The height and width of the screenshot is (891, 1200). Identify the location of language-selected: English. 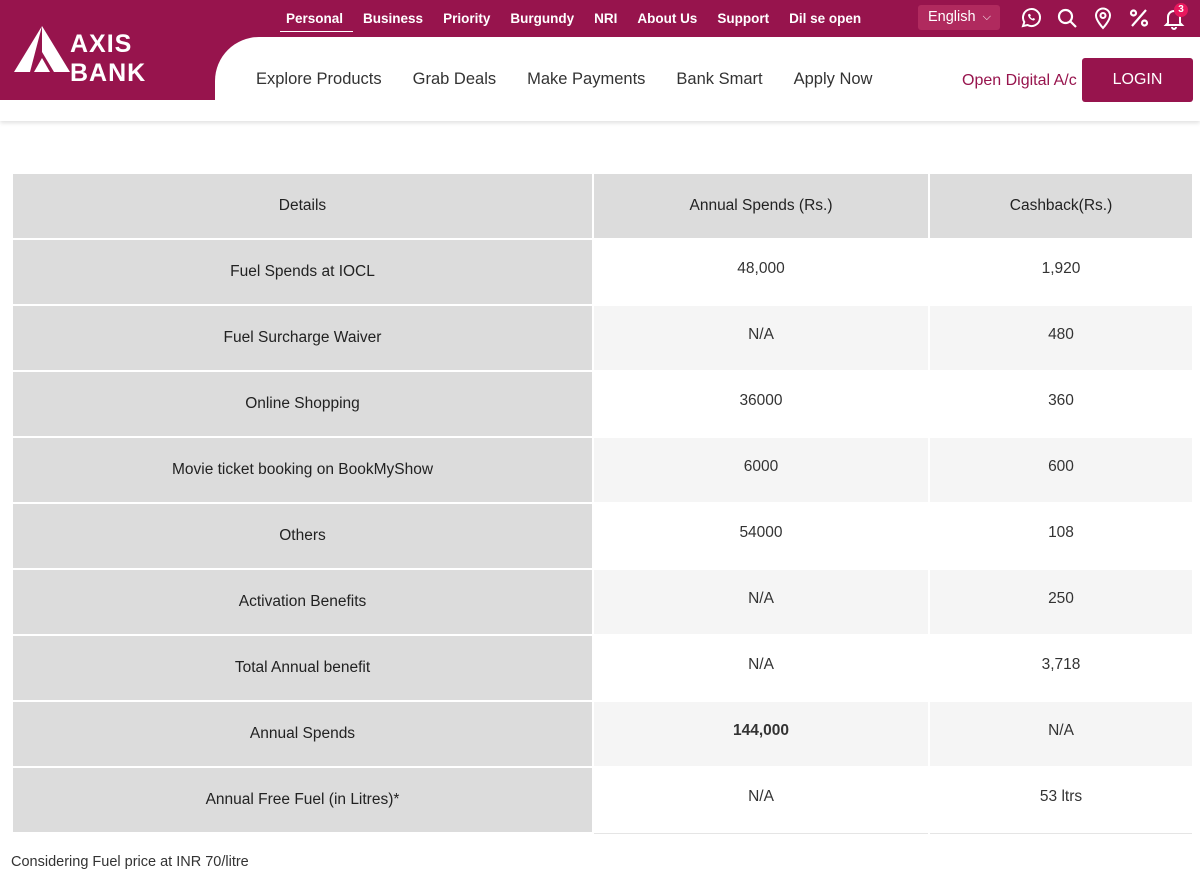
(952, 17).